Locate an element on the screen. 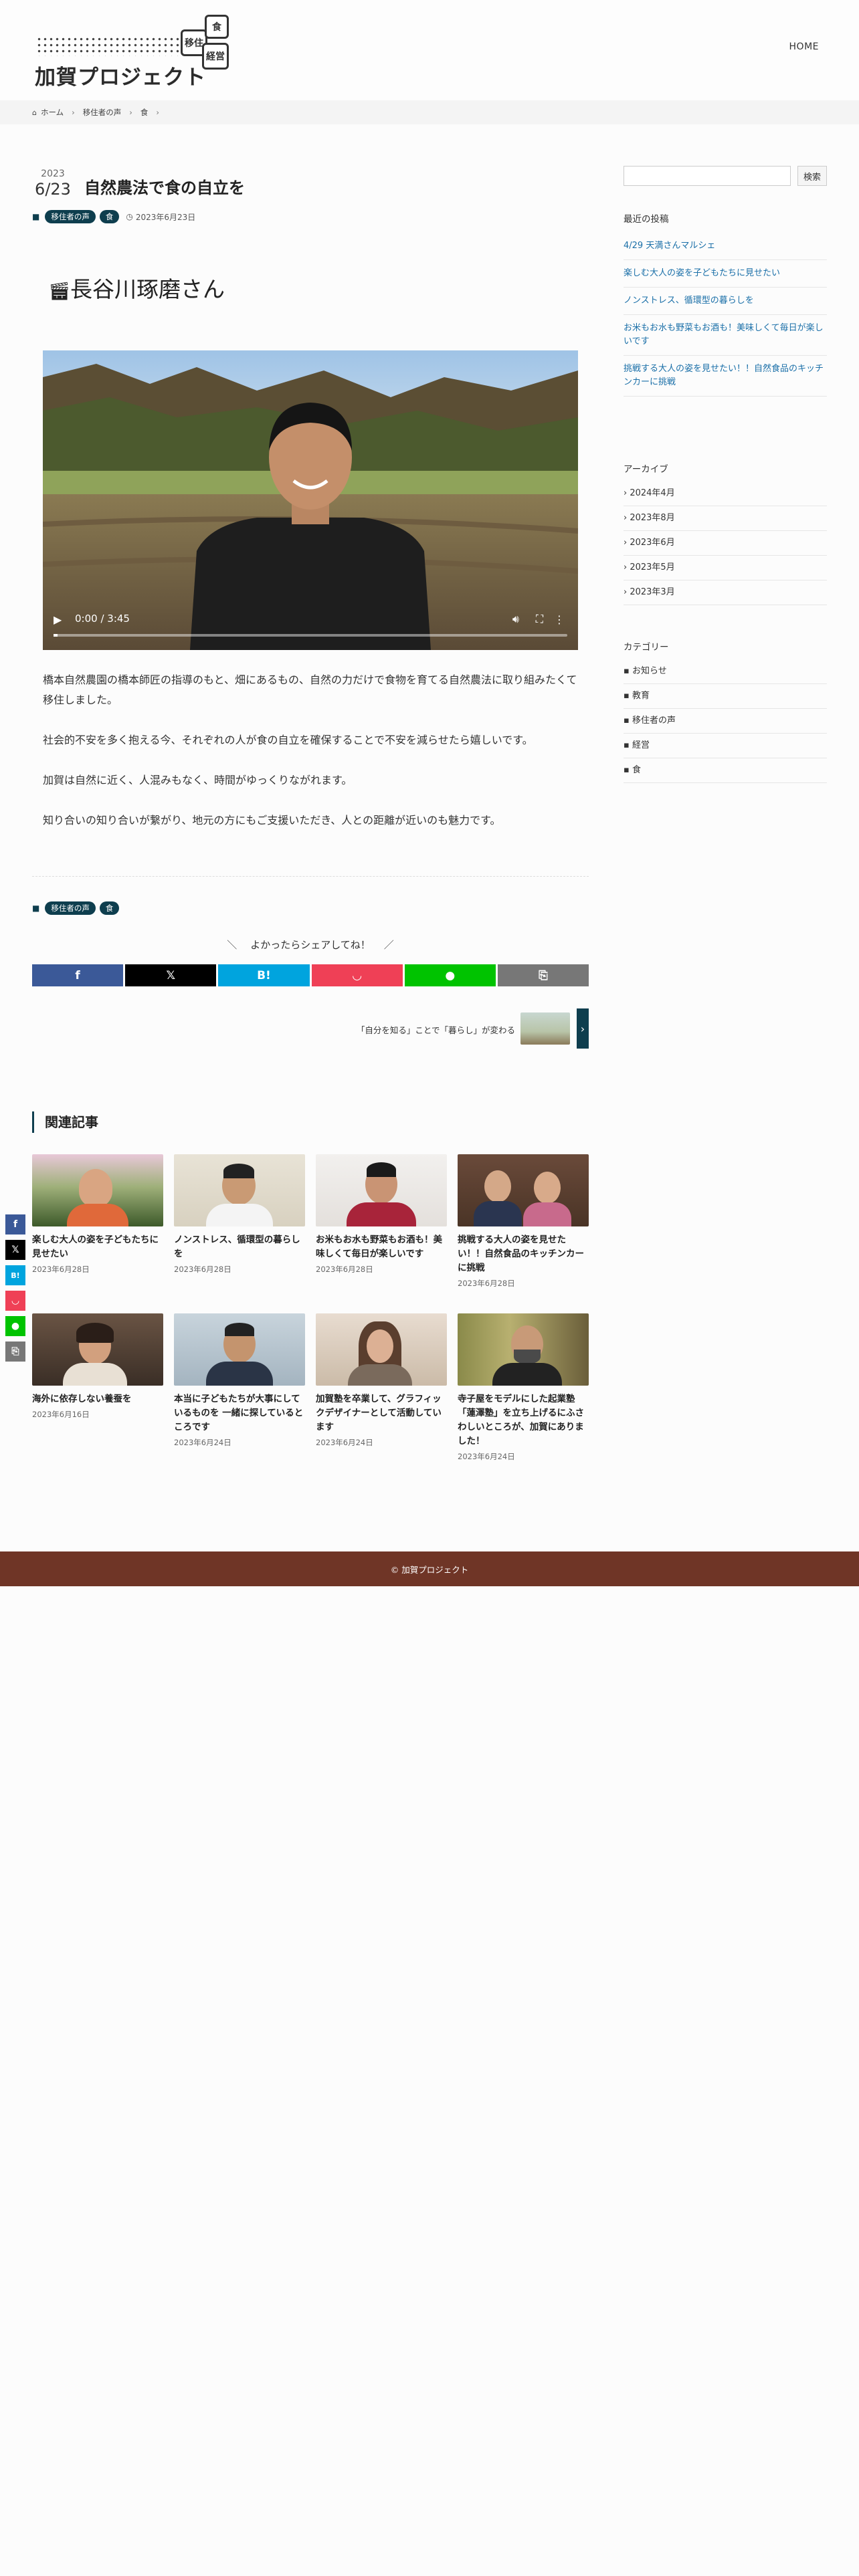 The height and width of the screenshot is (2576, 859). share-facebook-button: f is located at coordinates (78, 975).